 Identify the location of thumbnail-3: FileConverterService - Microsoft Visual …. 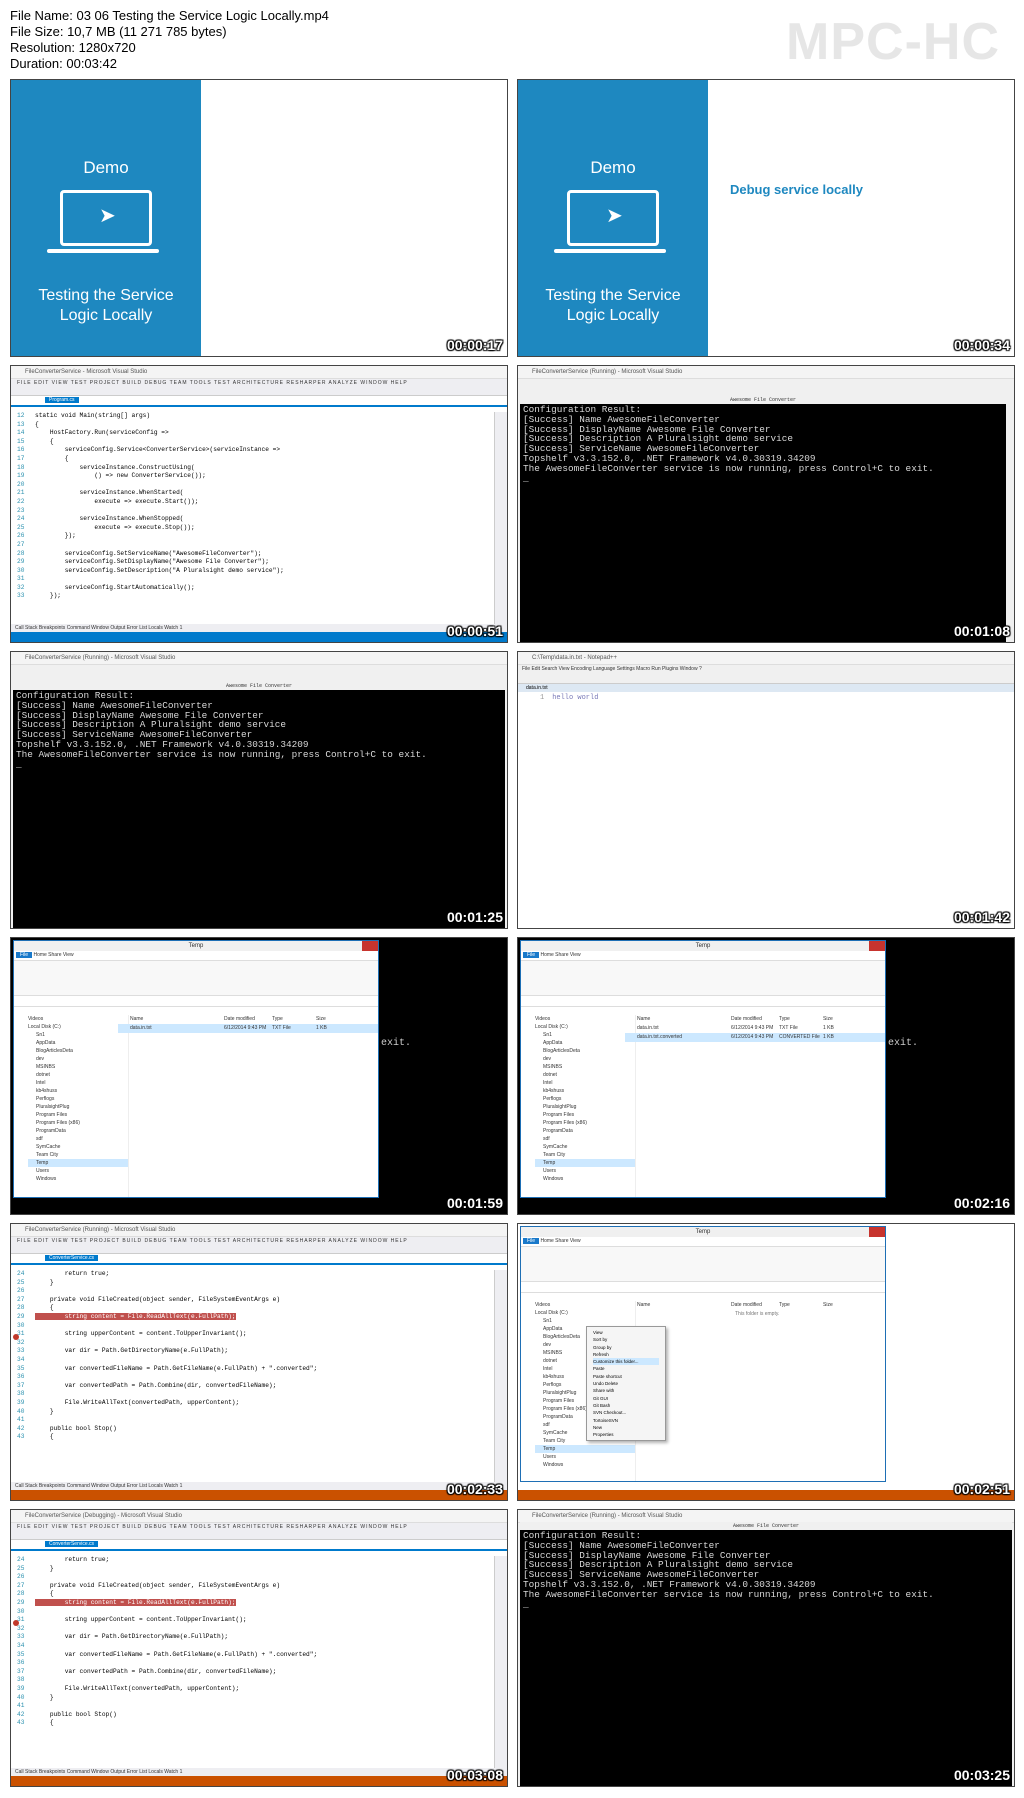
(259, 504).